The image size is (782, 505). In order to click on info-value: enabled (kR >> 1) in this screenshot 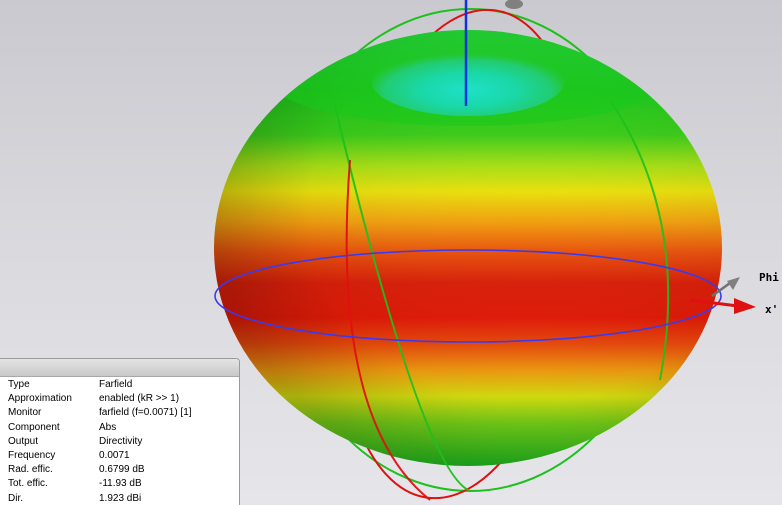, I will do `click(139, 399)`.